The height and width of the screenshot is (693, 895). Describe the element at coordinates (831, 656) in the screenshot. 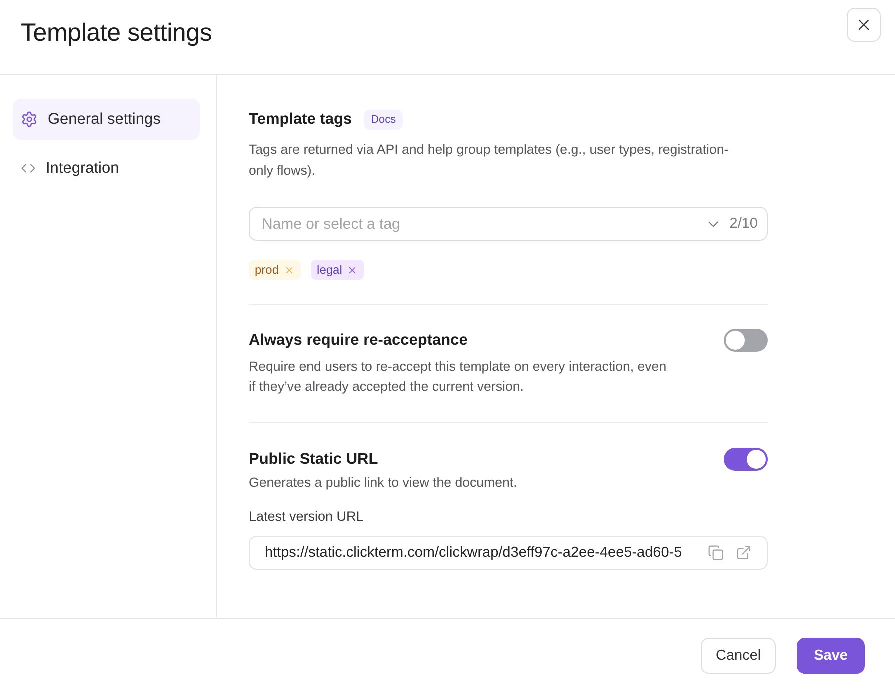

I see `save-button: Save` at that location.